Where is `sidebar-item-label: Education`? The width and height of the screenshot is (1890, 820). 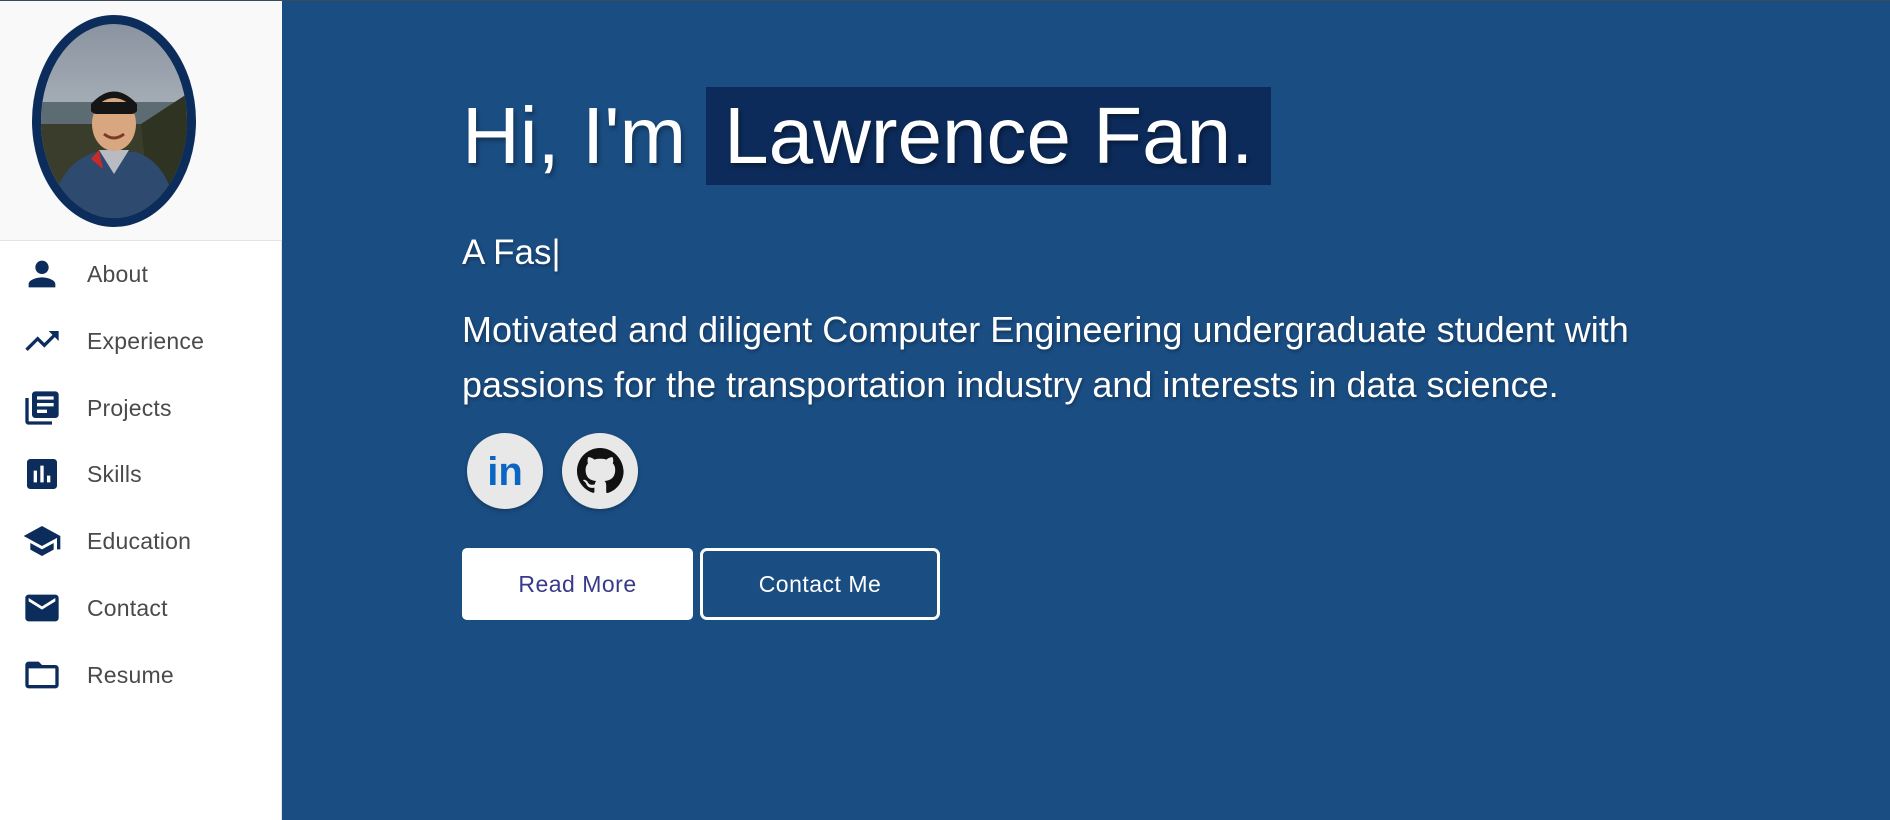
sidebar-item-label: Education is located at coordinates (139, 540).